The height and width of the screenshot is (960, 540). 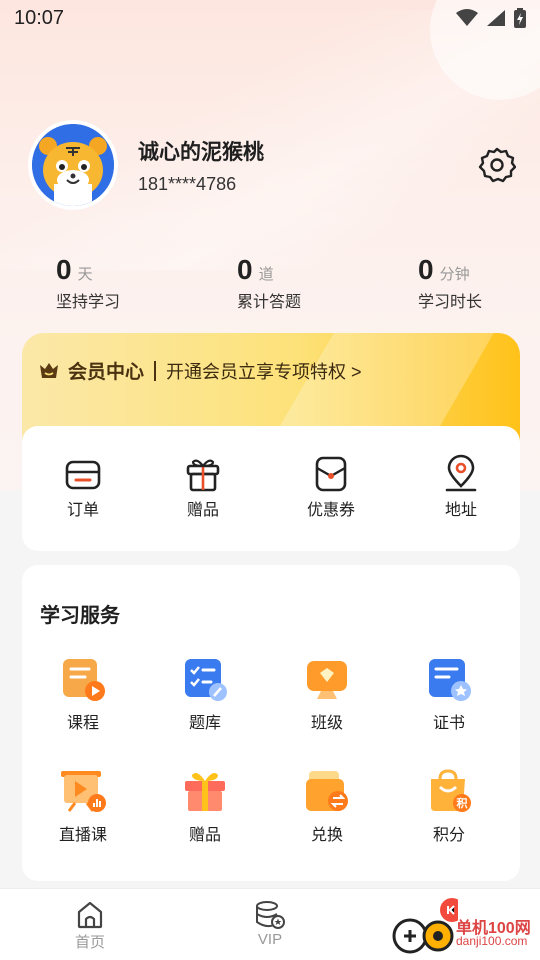 I want to click on service-live-class: 直播课, so click(x=83, y=806).